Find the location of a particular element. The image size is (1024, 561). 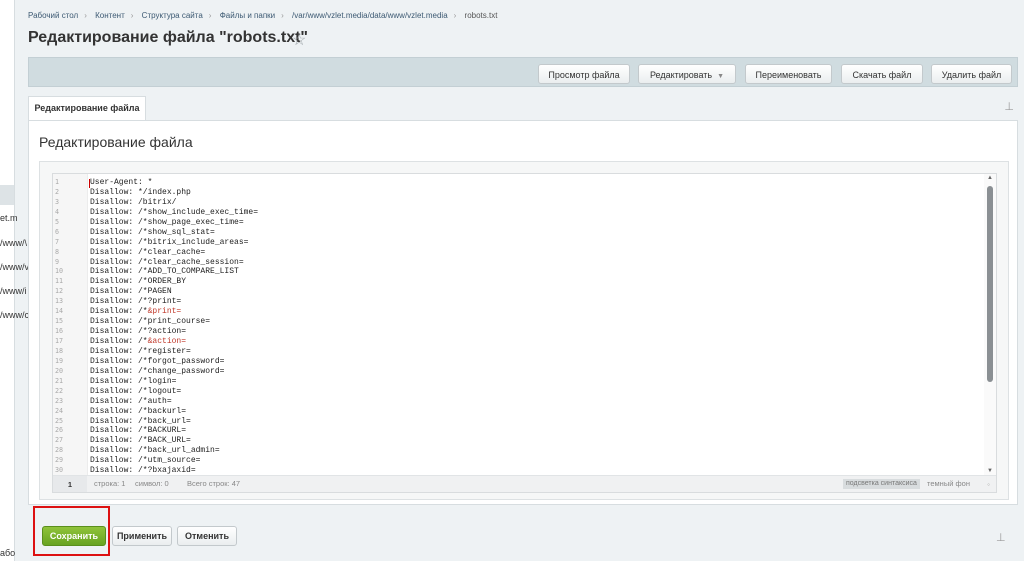

code-text: Disallow: /*?bxajaxid= is located at coordinates (143, 470).